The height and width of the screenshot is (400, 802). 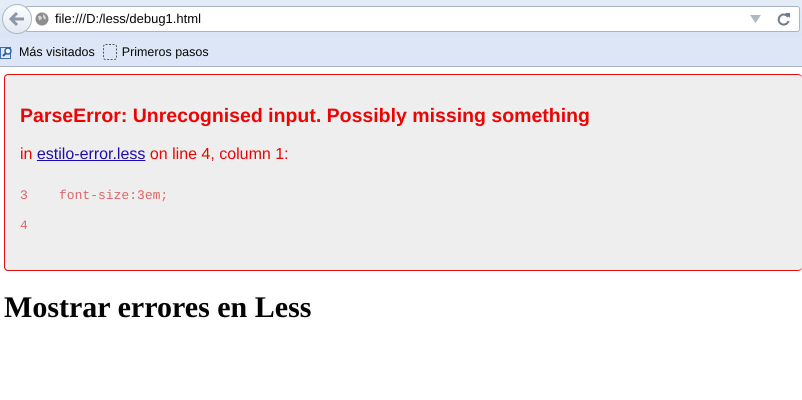 What do you see at coordinates (755, 18) in the screenshot?
I see `dropdown-icon` at bounding box center [755, 18].